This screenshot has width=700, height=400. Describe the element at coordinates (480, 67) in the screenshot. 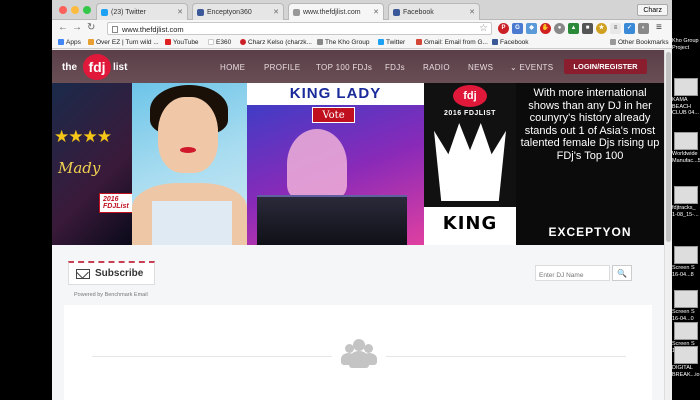

I see `nav-news: NEWS` at that location.